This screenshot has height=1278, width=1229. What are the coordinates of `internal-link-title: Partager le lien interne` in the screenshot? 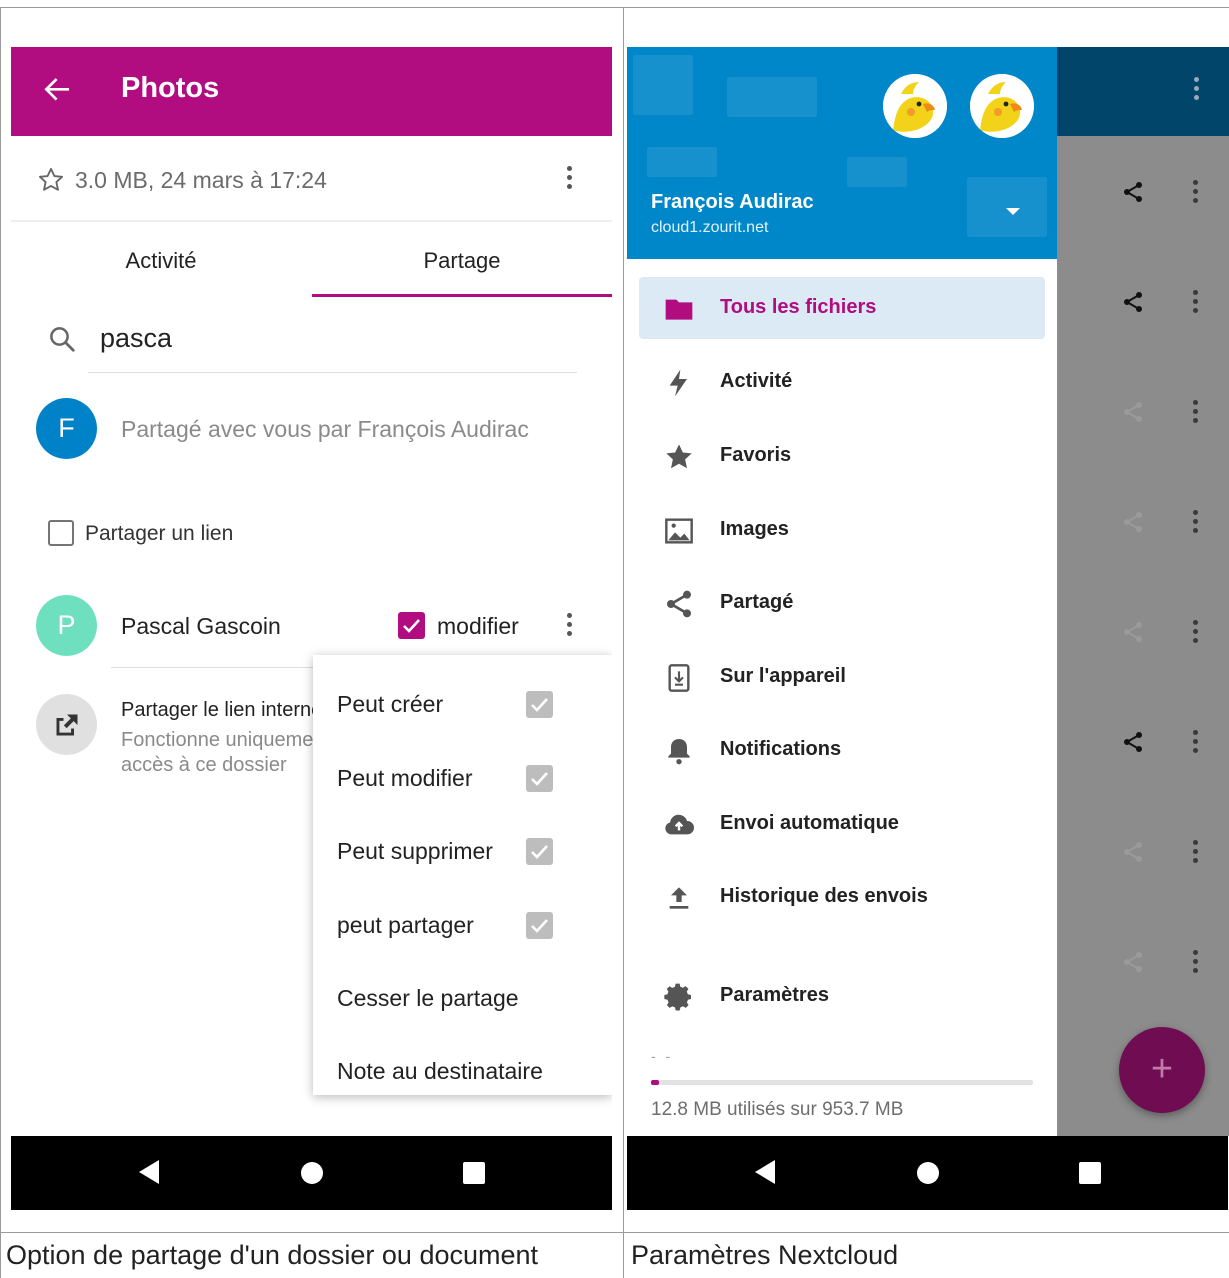 It's located at (221, 710).